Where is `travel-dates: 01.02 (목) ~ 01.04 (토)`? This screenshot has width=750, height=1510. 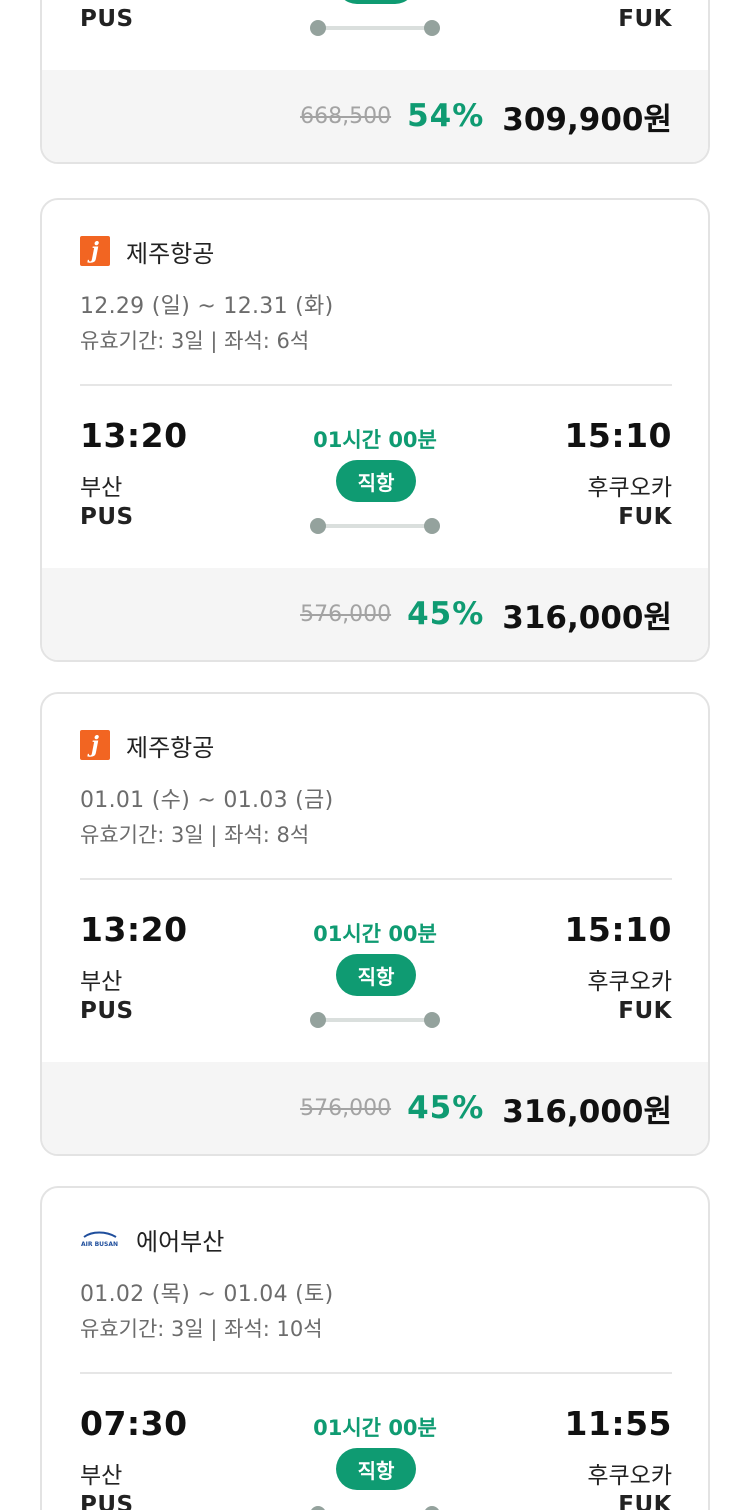 travel-dates: 01.02 (목) ~ 01.04 (토) is located at coordinates (207, 1294).